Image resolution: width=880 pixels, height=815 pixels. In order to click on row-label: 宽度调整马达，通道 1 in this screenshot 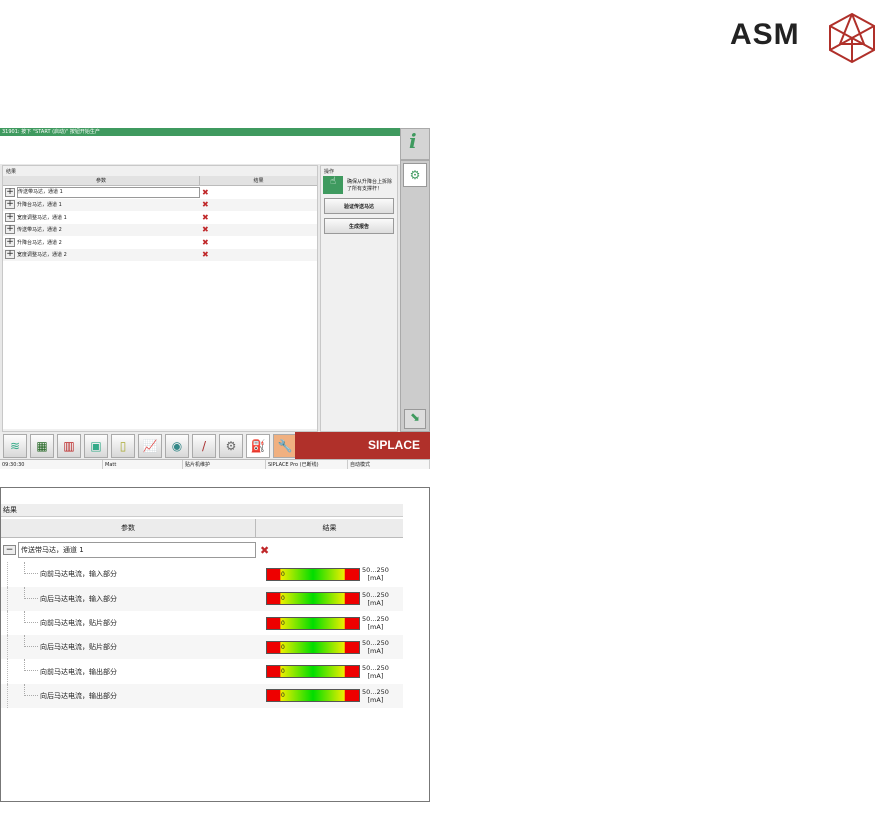, I will do `click(42, 217)`.